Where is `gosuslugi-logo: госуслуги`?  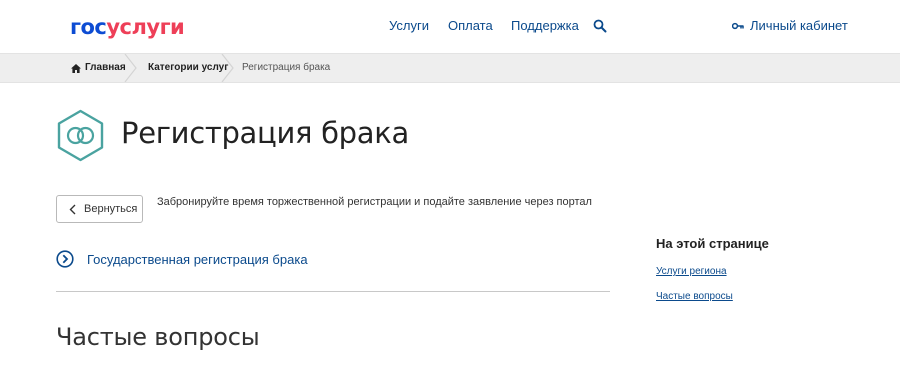
gosuslugi-logo: госуслуги is located at coordinates (127, 27).